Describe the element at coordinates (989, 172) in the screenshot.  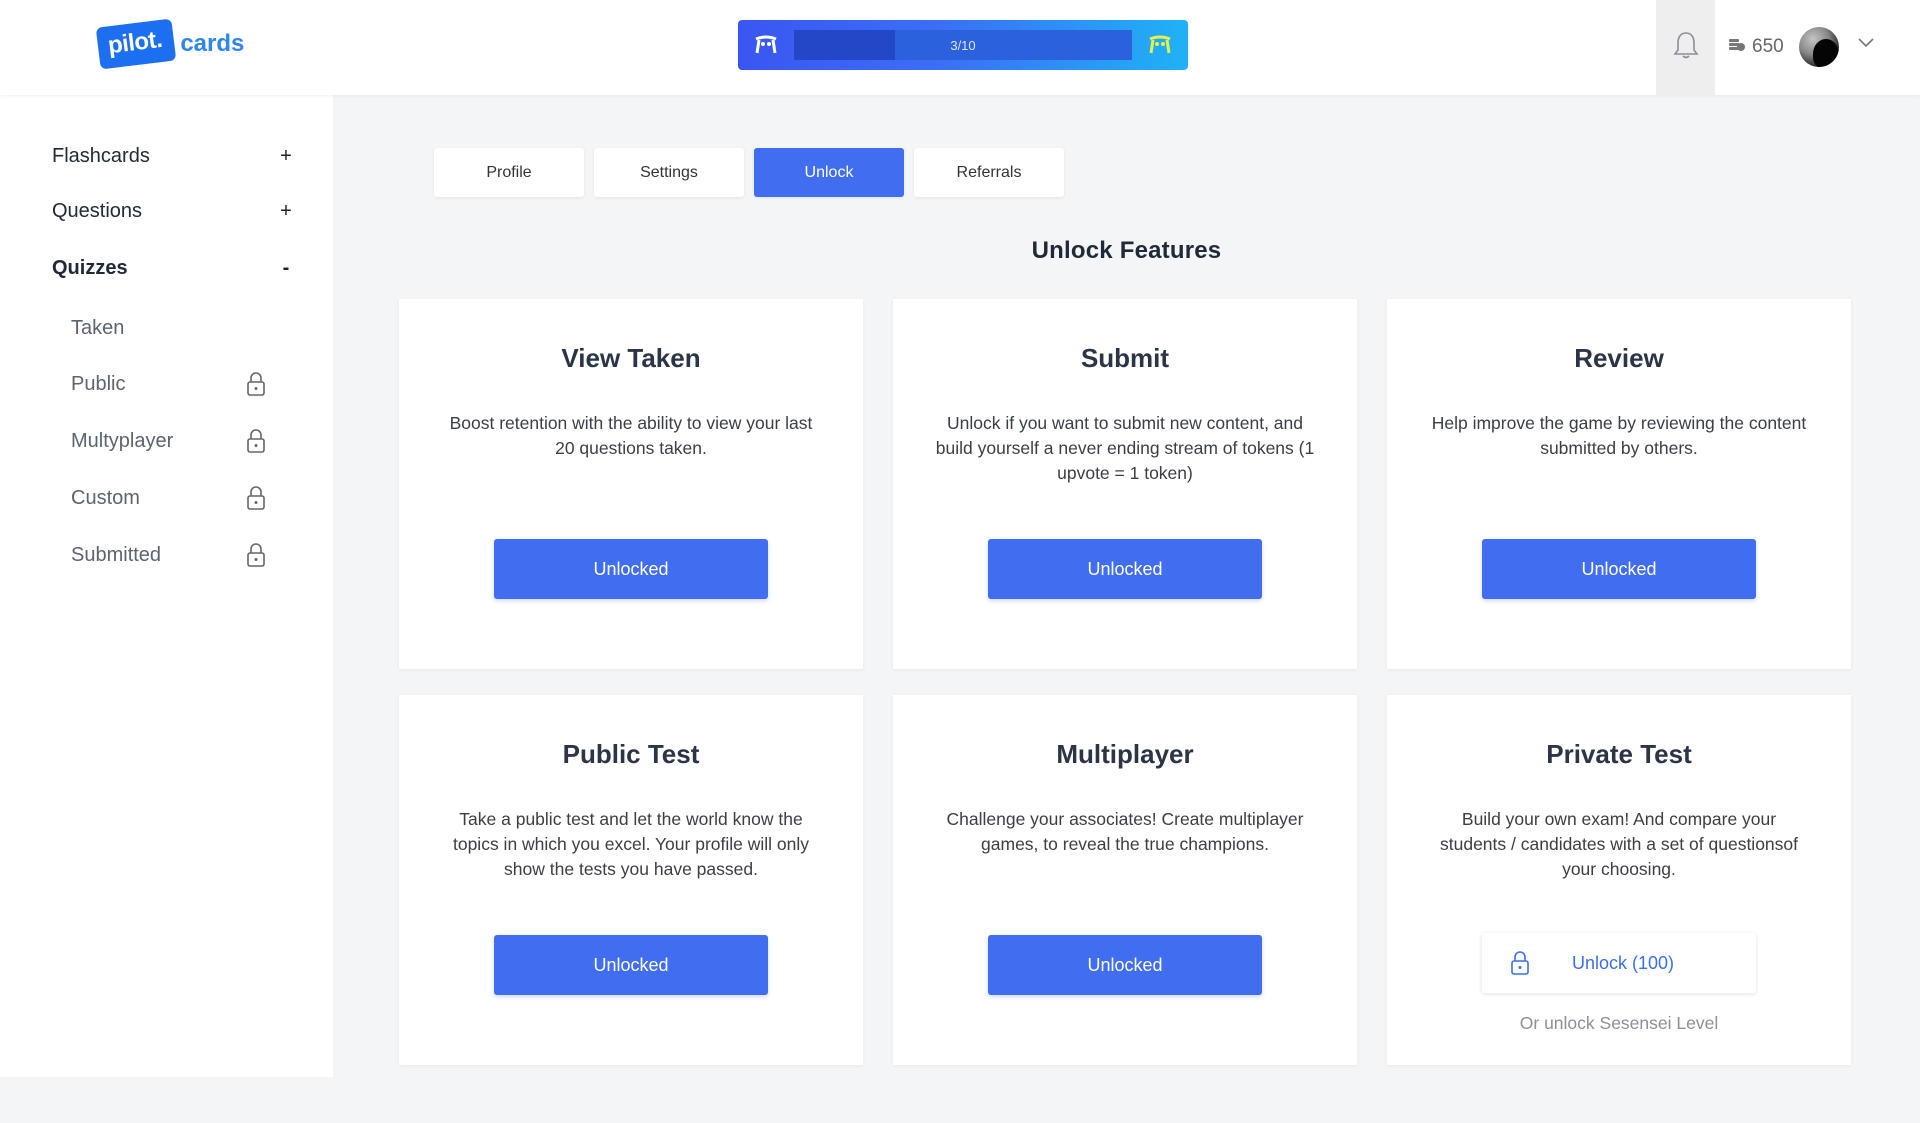
I see `tab-referrals: Referrals` at that location.